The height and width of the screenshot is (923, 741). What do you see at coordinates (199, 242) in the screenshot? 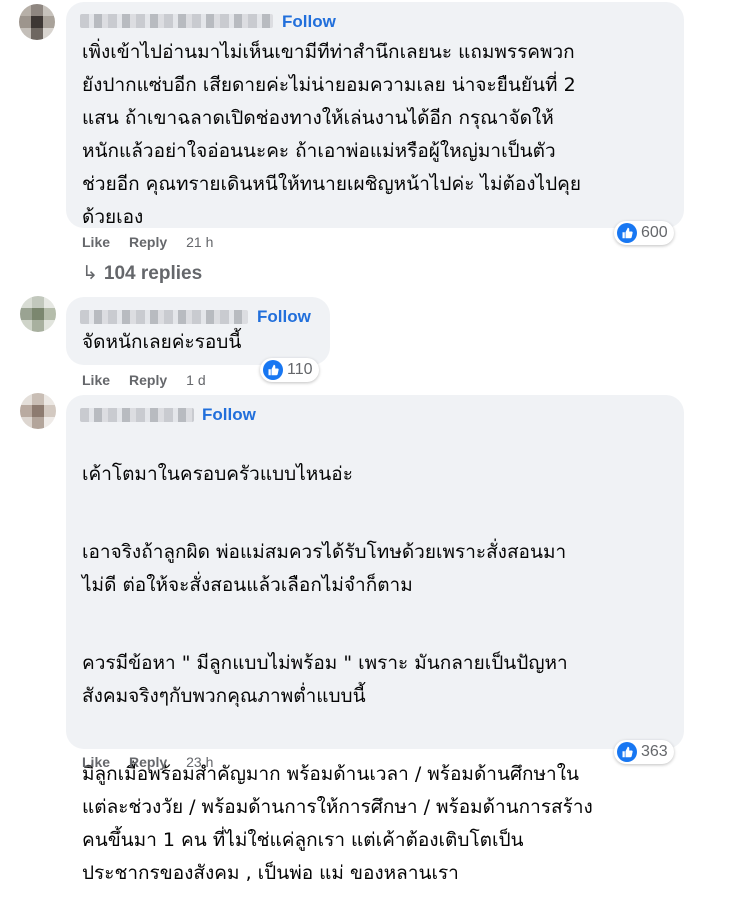
I see `comment-timestamp: 21 h` at bounding box center [199, 242].